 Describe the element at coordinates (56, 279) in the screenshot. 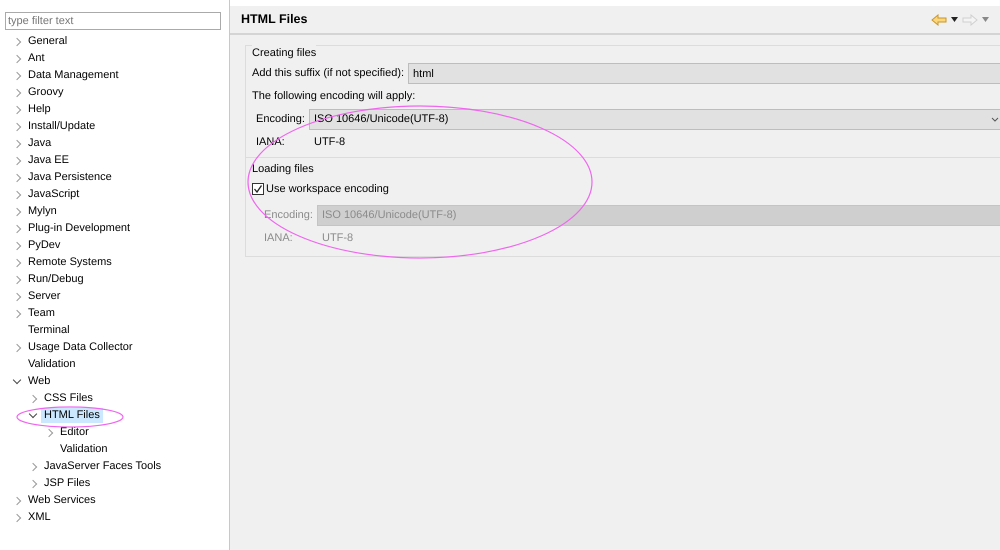

I see `tree-item: Run/Debug` at that location.